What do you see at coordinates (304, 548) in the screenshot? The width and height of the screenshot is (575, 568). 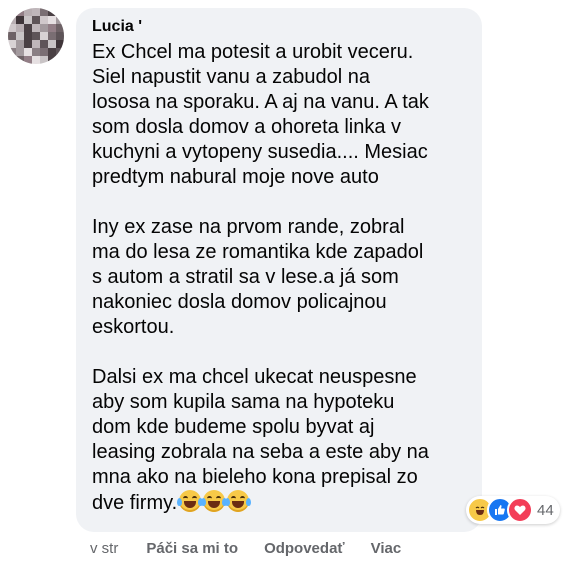 I see `reply-button: Odpovedať` at bounding box center [304, 548].